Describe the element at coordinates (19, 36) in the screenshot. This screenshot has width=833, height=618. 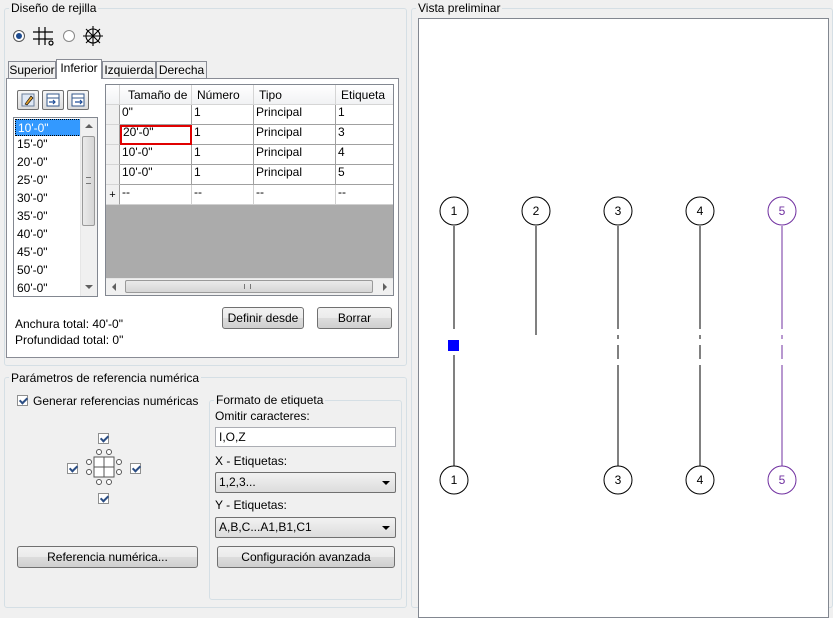
I see `radio-orthogonal-grid` at that location.